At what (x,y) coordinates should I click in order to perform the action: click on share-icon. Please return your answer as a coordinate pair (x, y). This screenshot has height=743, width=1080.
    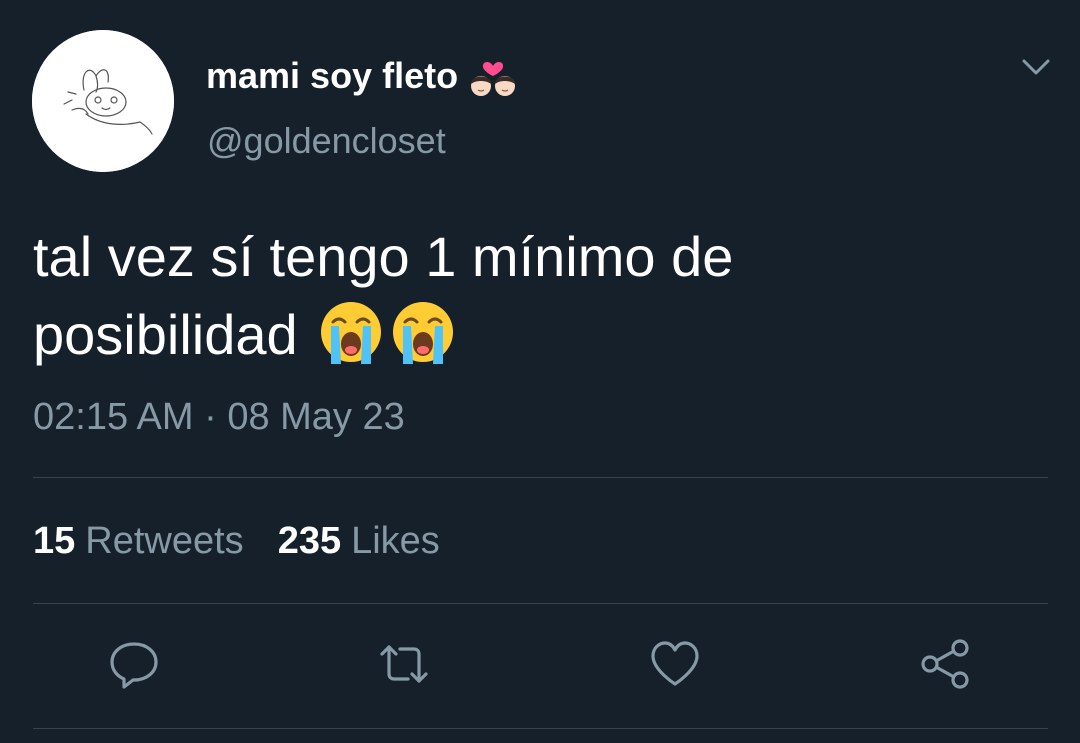
    Looking at the image, I should click on (946, 664).